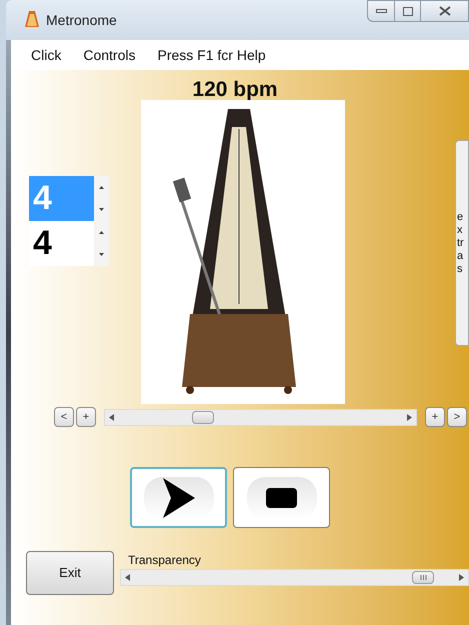 This screenshot has height=625, width=469. What do you see at coordinates (81, 20) in the screenshot?
I see `window-title: Metronome` at bounding box center [81, 20].